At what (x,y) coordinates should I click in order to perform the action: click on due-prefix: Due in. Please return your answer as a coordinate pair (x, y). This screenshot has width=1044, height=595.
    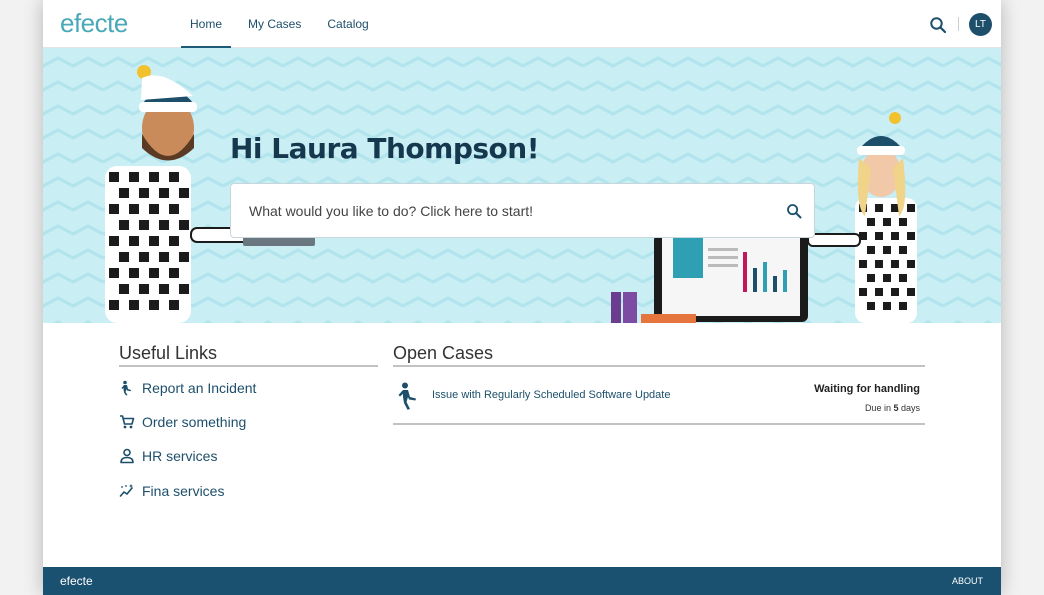
    Looking at the image, I should click on (879, 408).